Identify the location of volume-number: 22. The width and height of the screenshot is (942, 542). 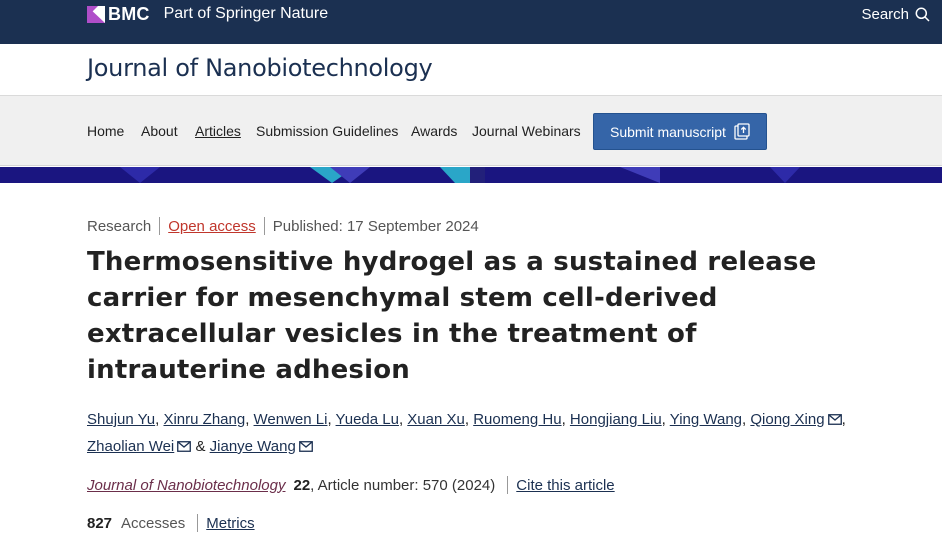
(302, 485).